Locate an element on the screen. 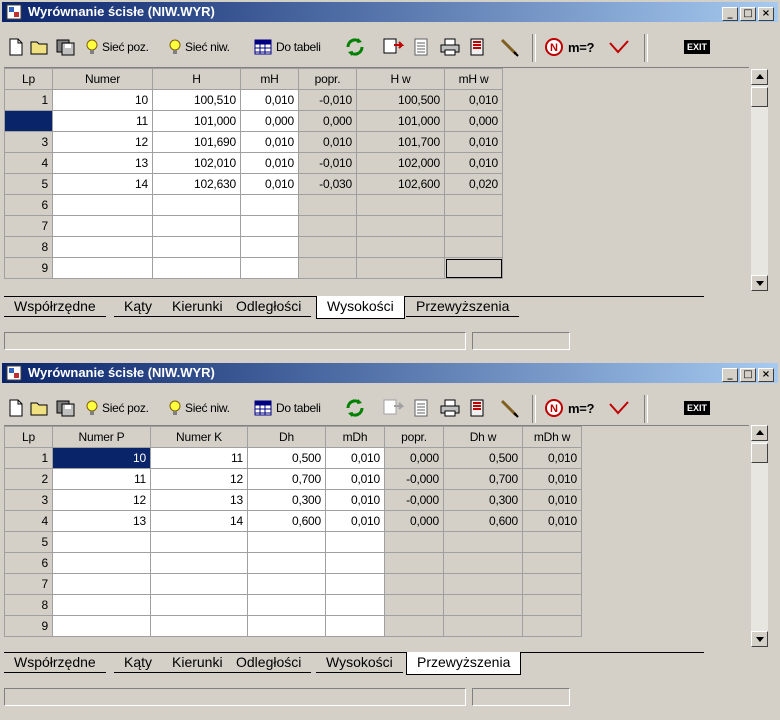 The image size is (780, 720). grid-cell: 102,010 is located at coordinates (196, 163).